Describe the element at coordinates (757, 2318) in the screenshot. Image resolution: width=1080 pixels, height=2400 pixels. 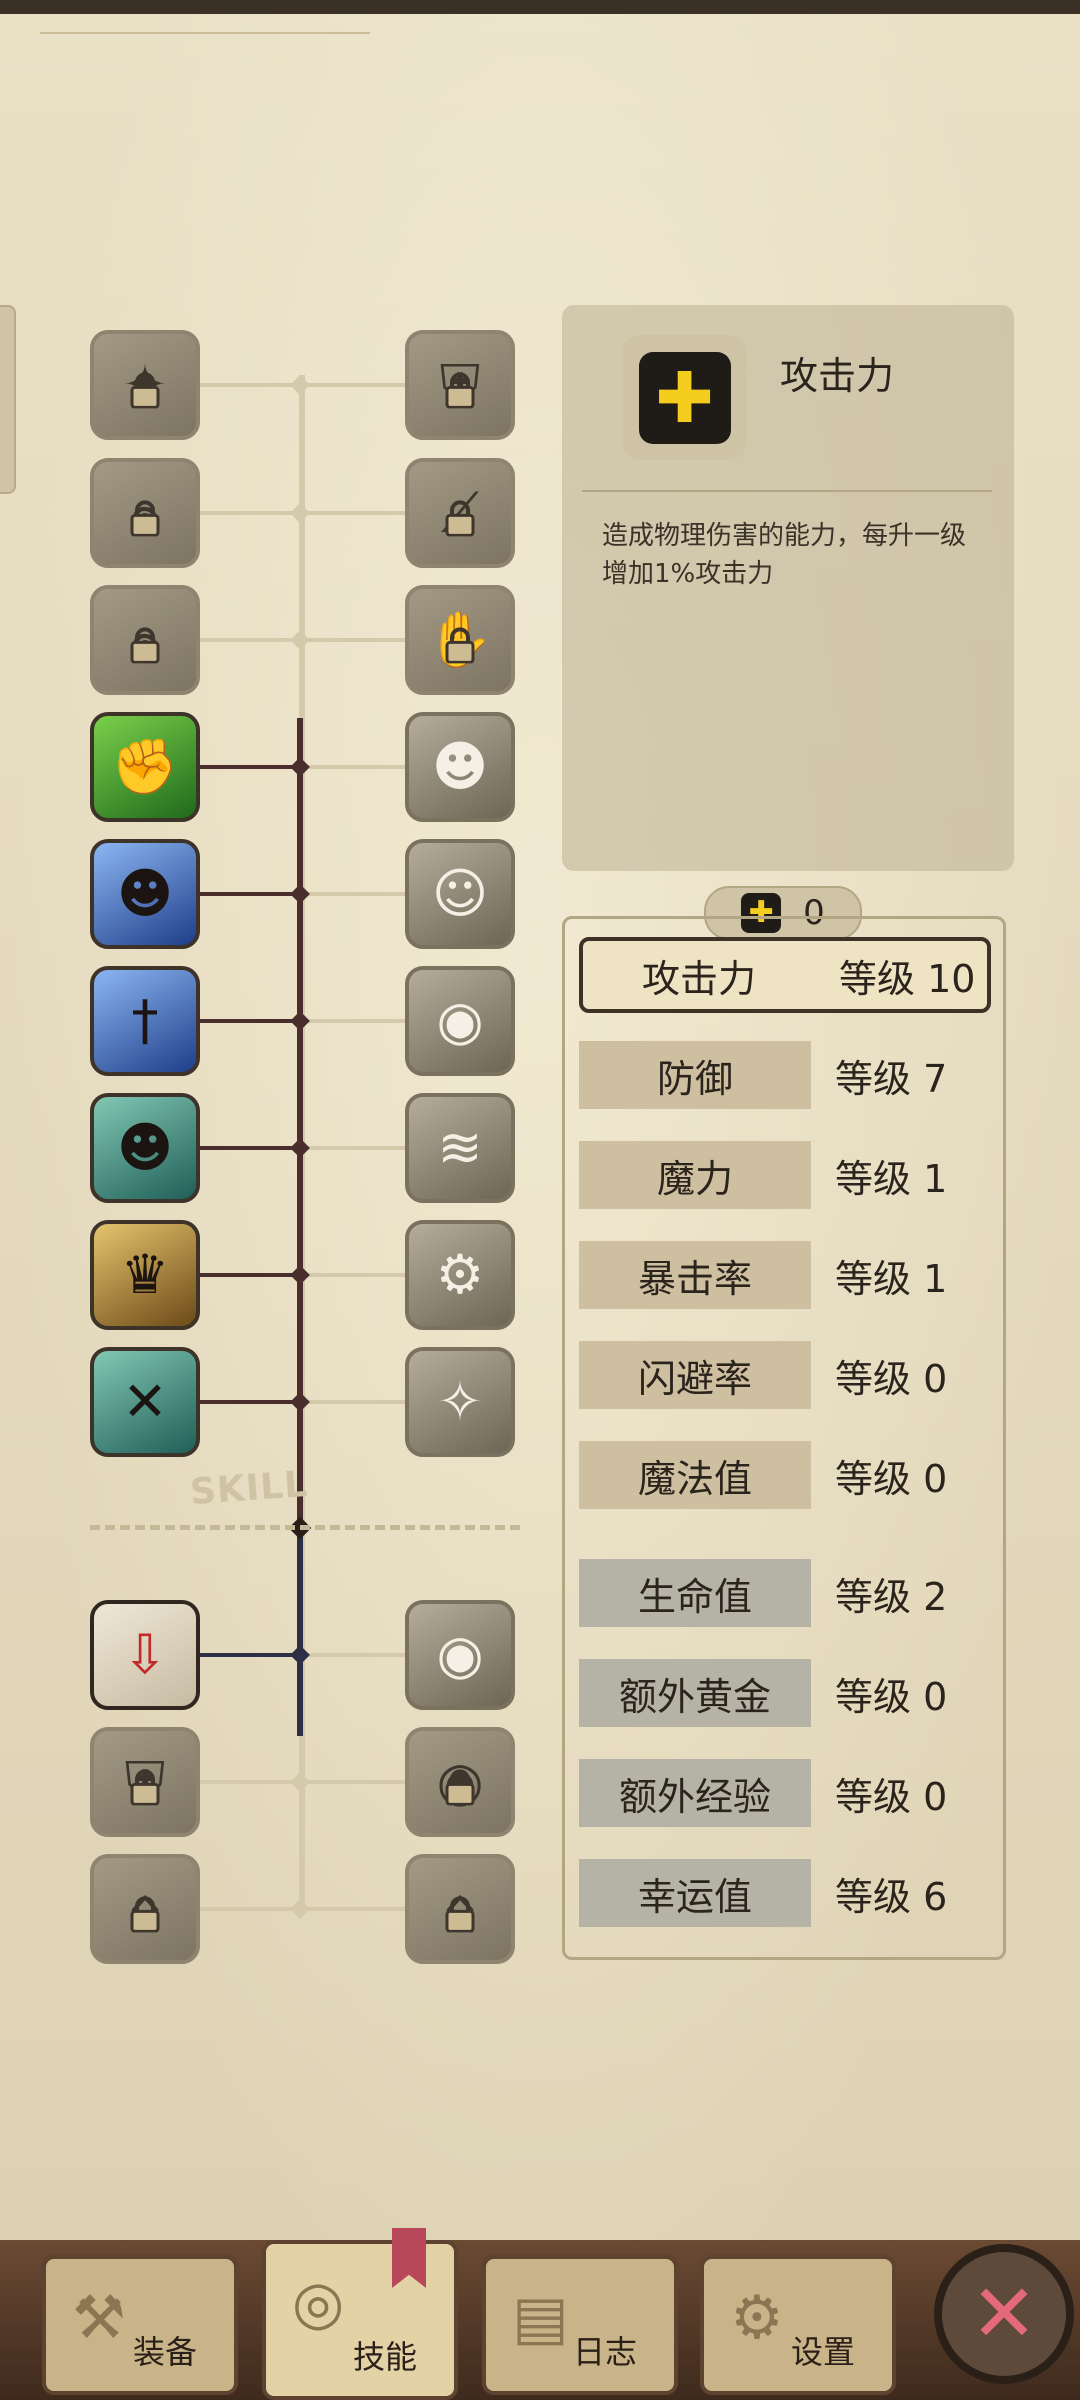
I see `gear-icon: ⚙` at that location.